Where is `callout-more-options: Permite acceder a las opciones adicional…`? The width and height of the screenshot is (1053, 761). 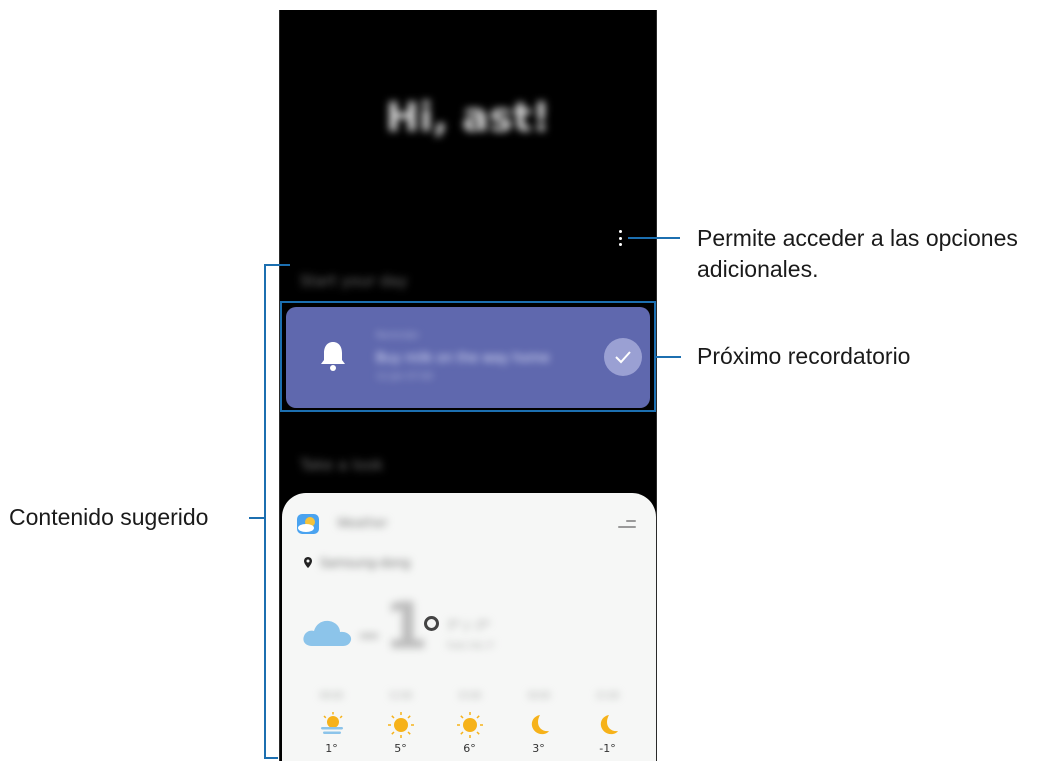
callout-more-options: Permite acceder a las opciones adicional… is located at coordinates (875, 254).